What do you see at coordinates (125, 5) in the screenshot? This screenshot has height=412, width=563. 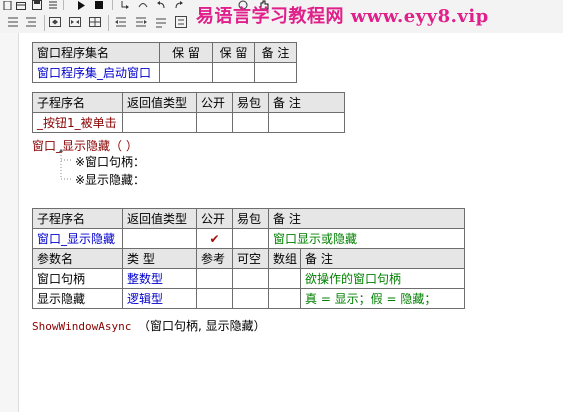 I see `step-into-icon` at bounding box center [125, 5].